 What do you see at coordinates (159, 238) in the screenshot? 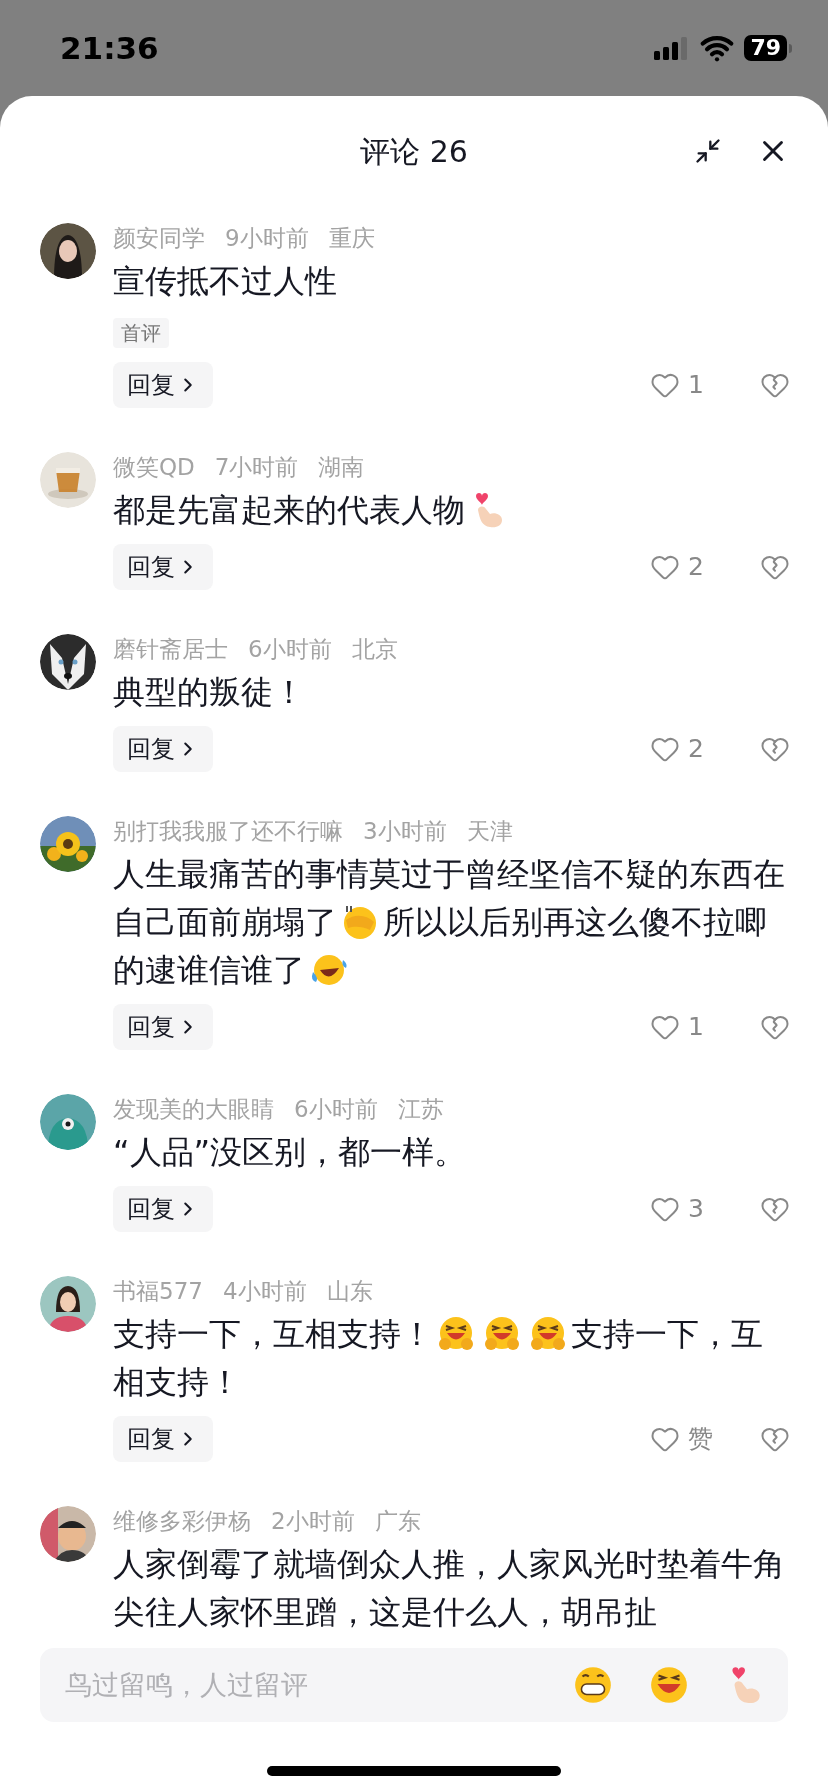
I see `user-name: 颜安同学` at bounding box center [159, 238].